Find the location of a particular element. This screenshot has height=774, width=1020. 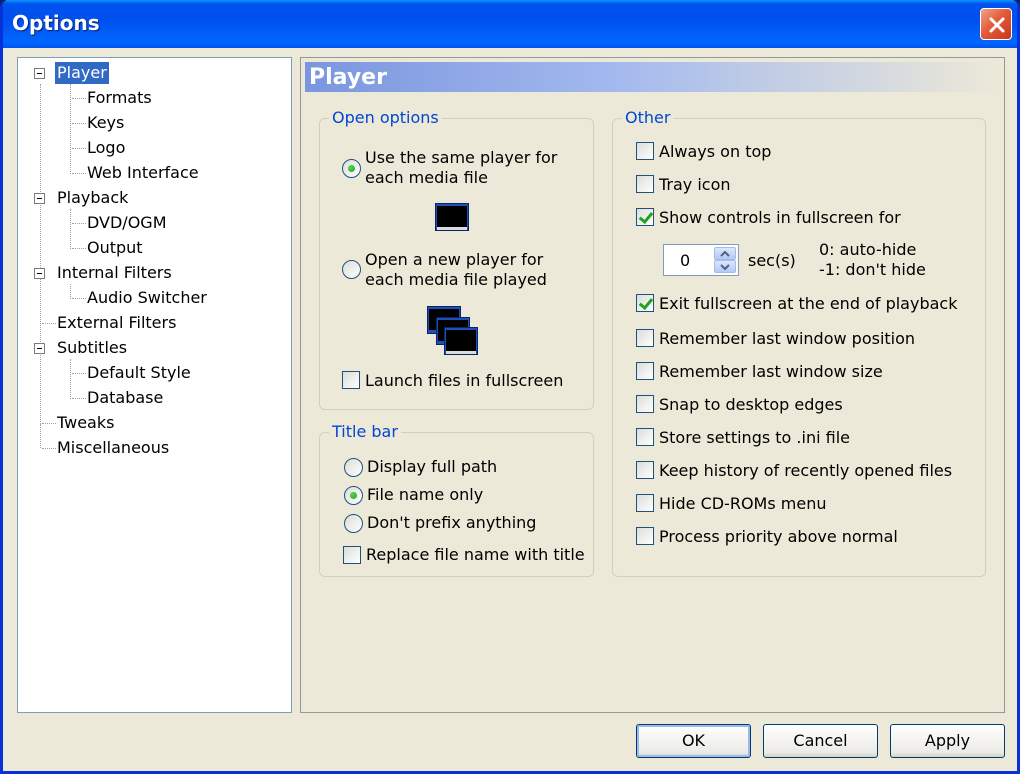

new-player-radio is located at coordinates (351, 269).